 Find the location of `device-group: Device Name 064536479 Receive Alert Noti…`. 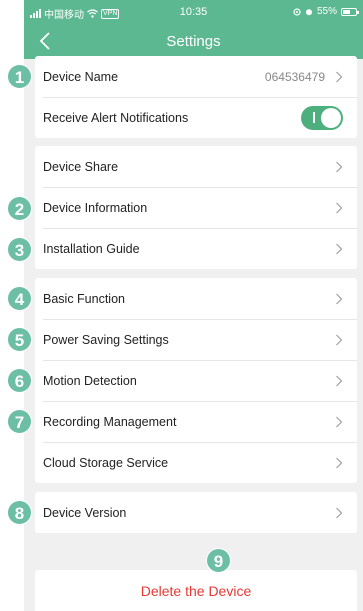

device-group: Device Name 064536479 Receive Alert Noti… is located at coordinates (196, 97).